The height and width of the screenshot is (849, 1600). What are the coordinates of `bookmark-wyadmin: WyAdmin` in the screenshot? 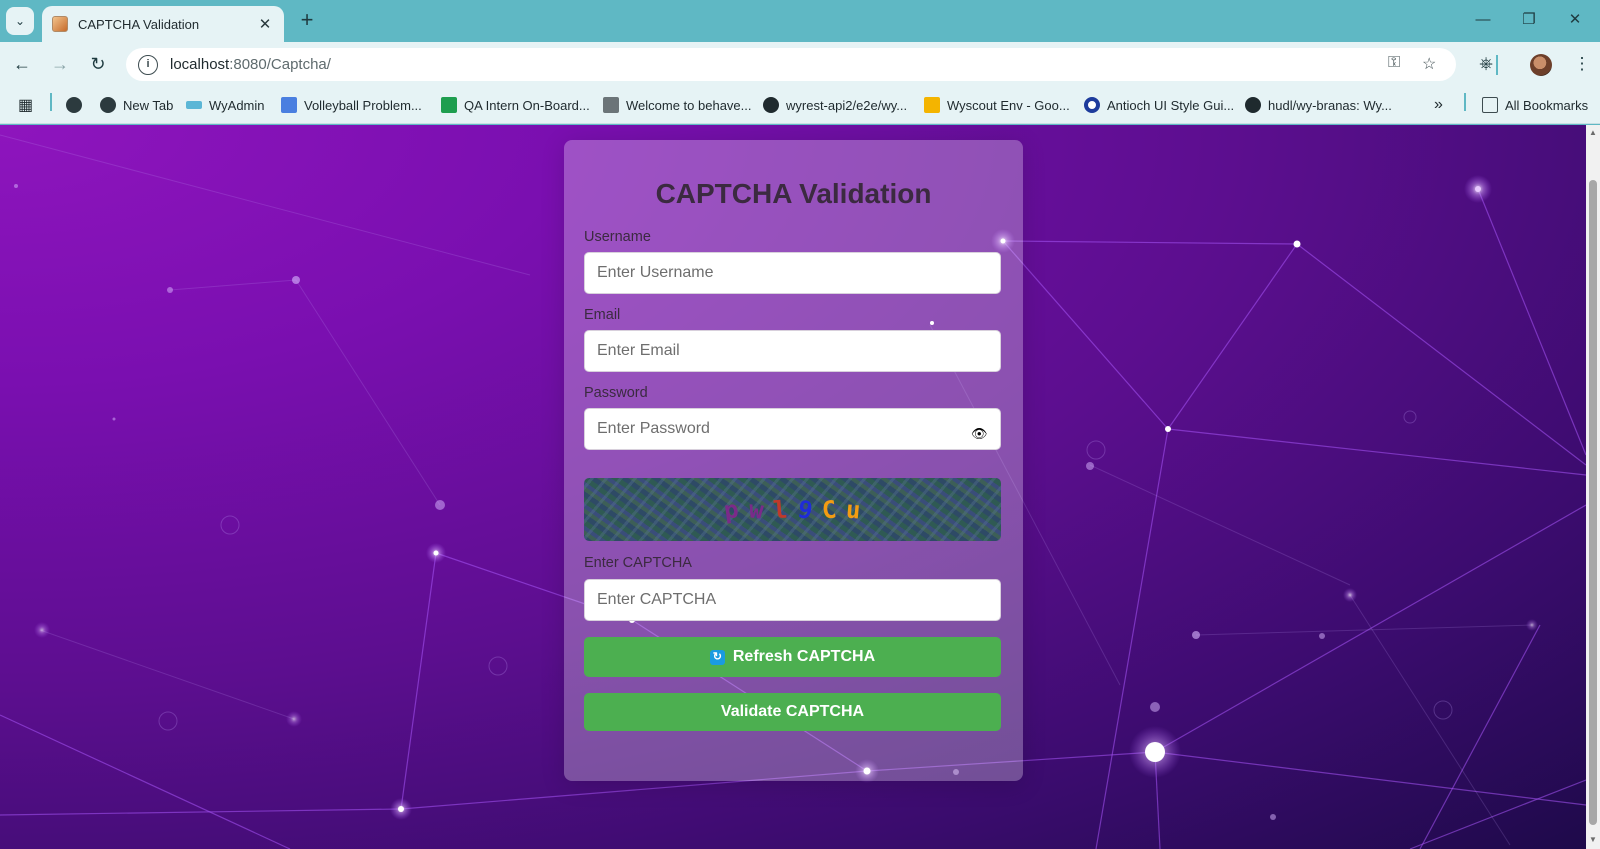 It's located at (225, 105).